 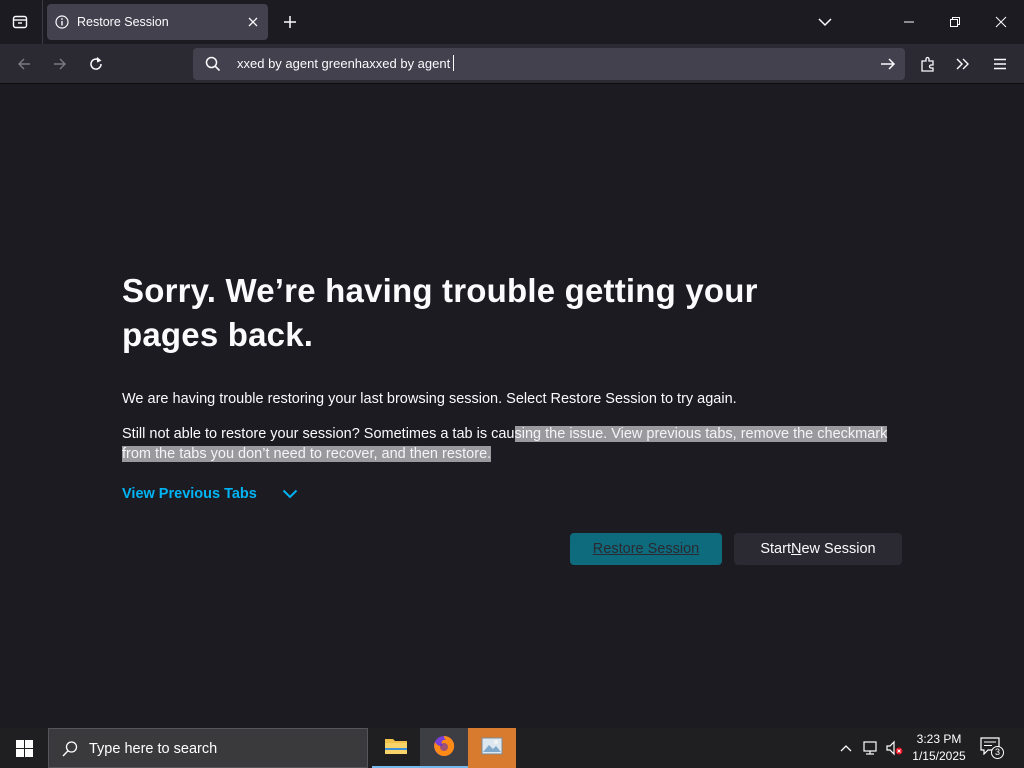 What do you see at coordinates (346, 63) in the screenshot?
I see `url-input: xxed by agent greenhaxxed by agent` at bounding box center [346, 63].